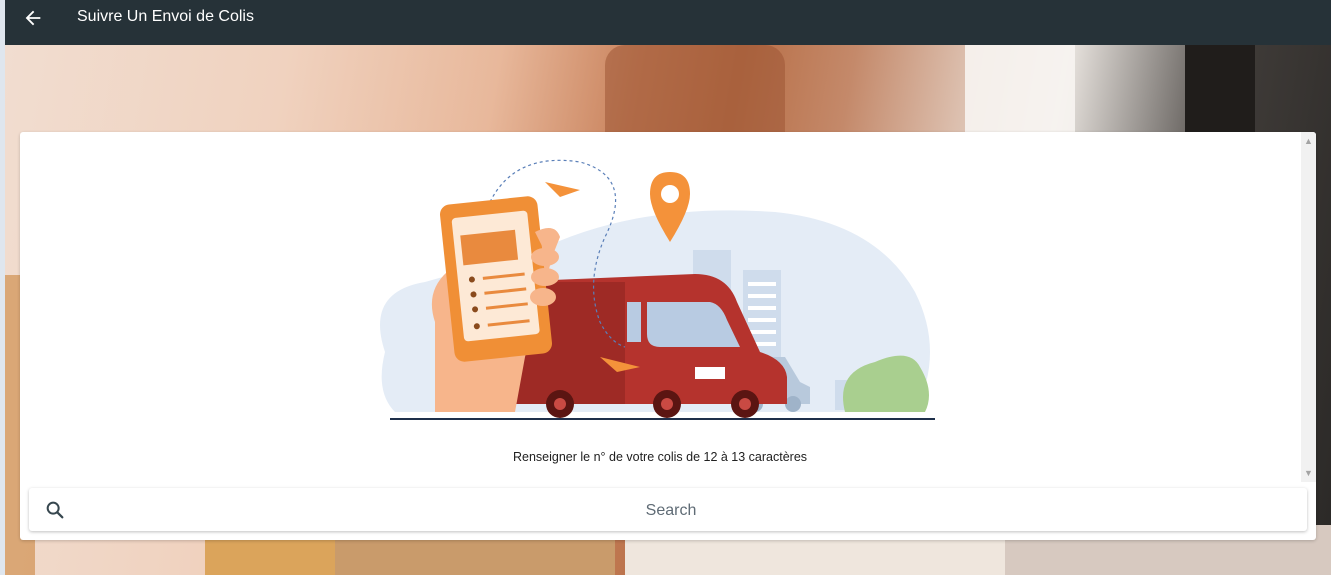 The height and width of the screenshot is (575, 1331). I want to click on arrow-left-icon, so click(33, 18).